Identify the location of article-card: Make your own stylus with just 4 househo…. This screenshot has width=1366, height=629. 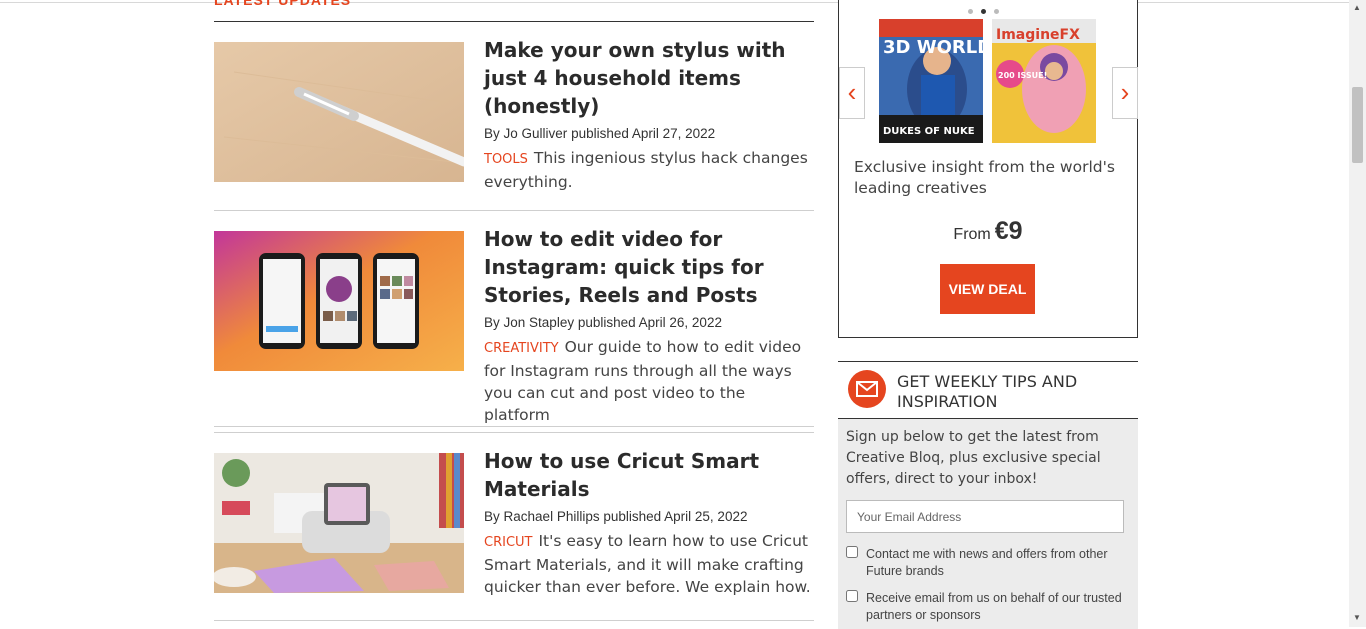
(514, 114).